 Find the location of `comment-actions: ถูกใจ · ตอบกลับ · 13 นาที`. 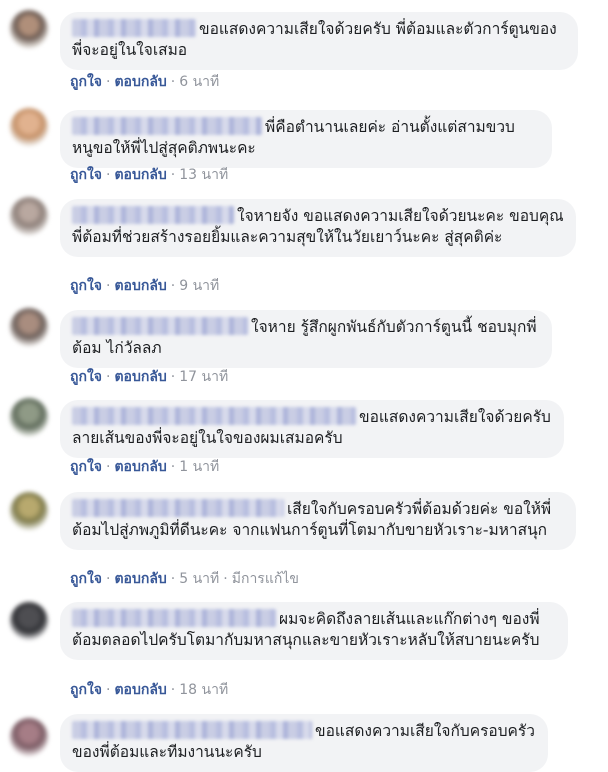

comment-actions: ถูกใจ · ตอบกลับ · 13 นาที is located at coordinates (149, 175).